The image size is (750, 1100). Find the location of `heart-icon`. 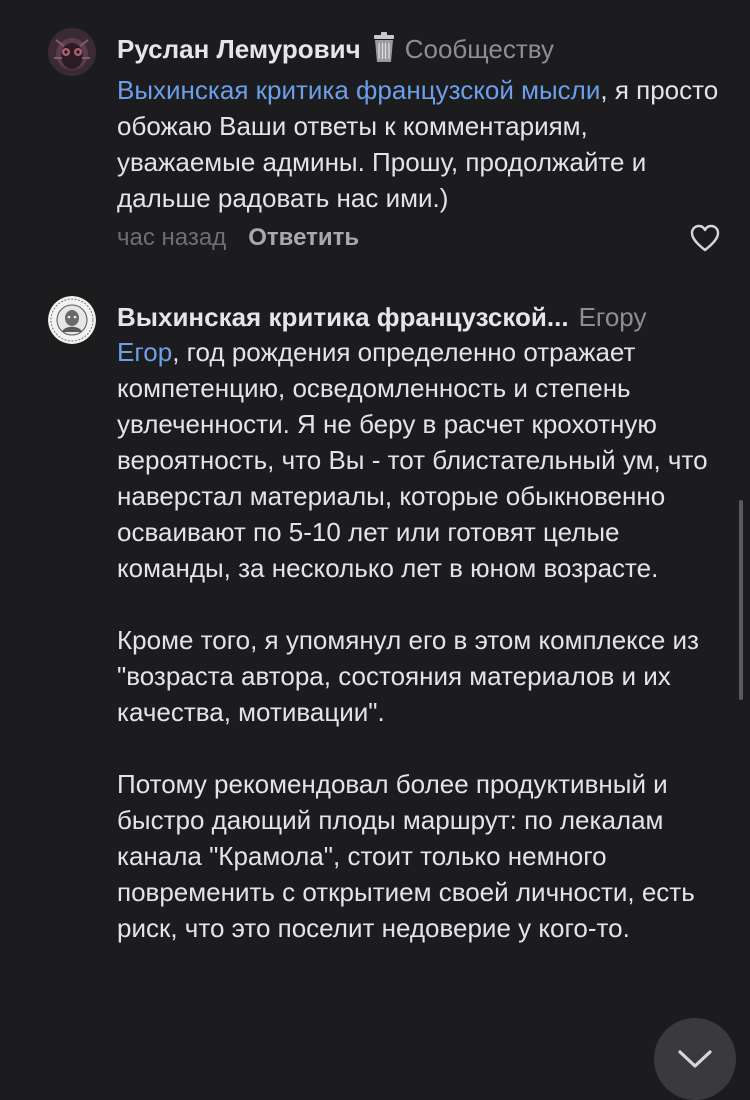

heart-icon is located at coordinates (705, 238).